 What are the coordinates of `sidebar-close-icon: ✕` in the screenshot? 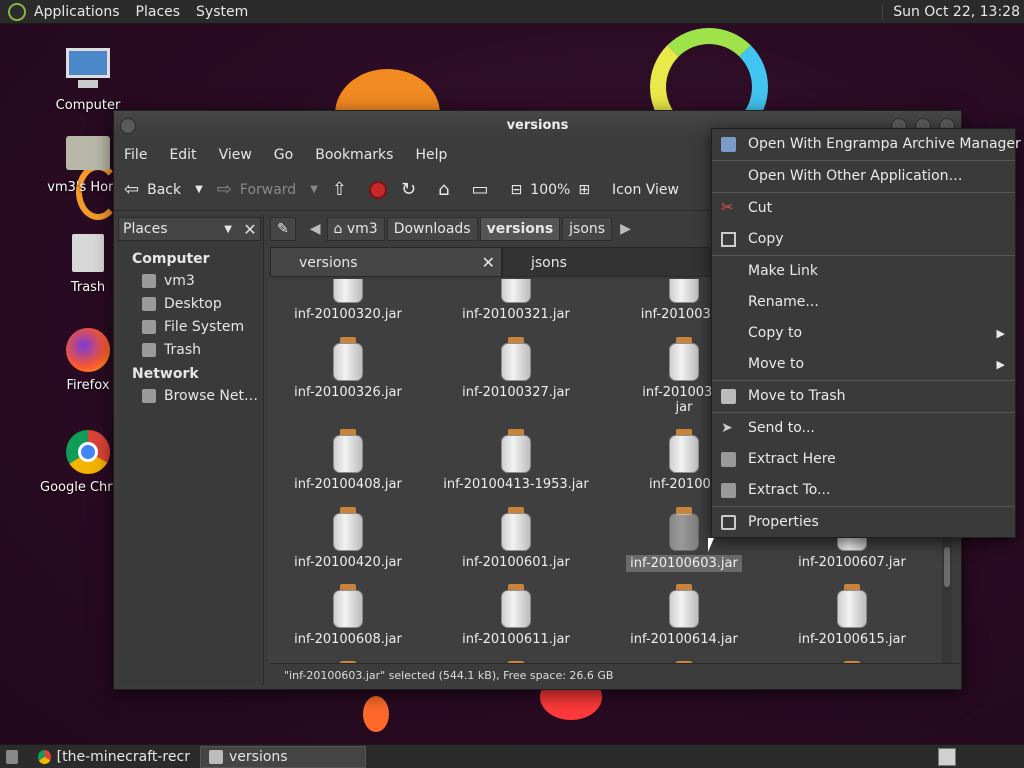 It's located at (250, 229).